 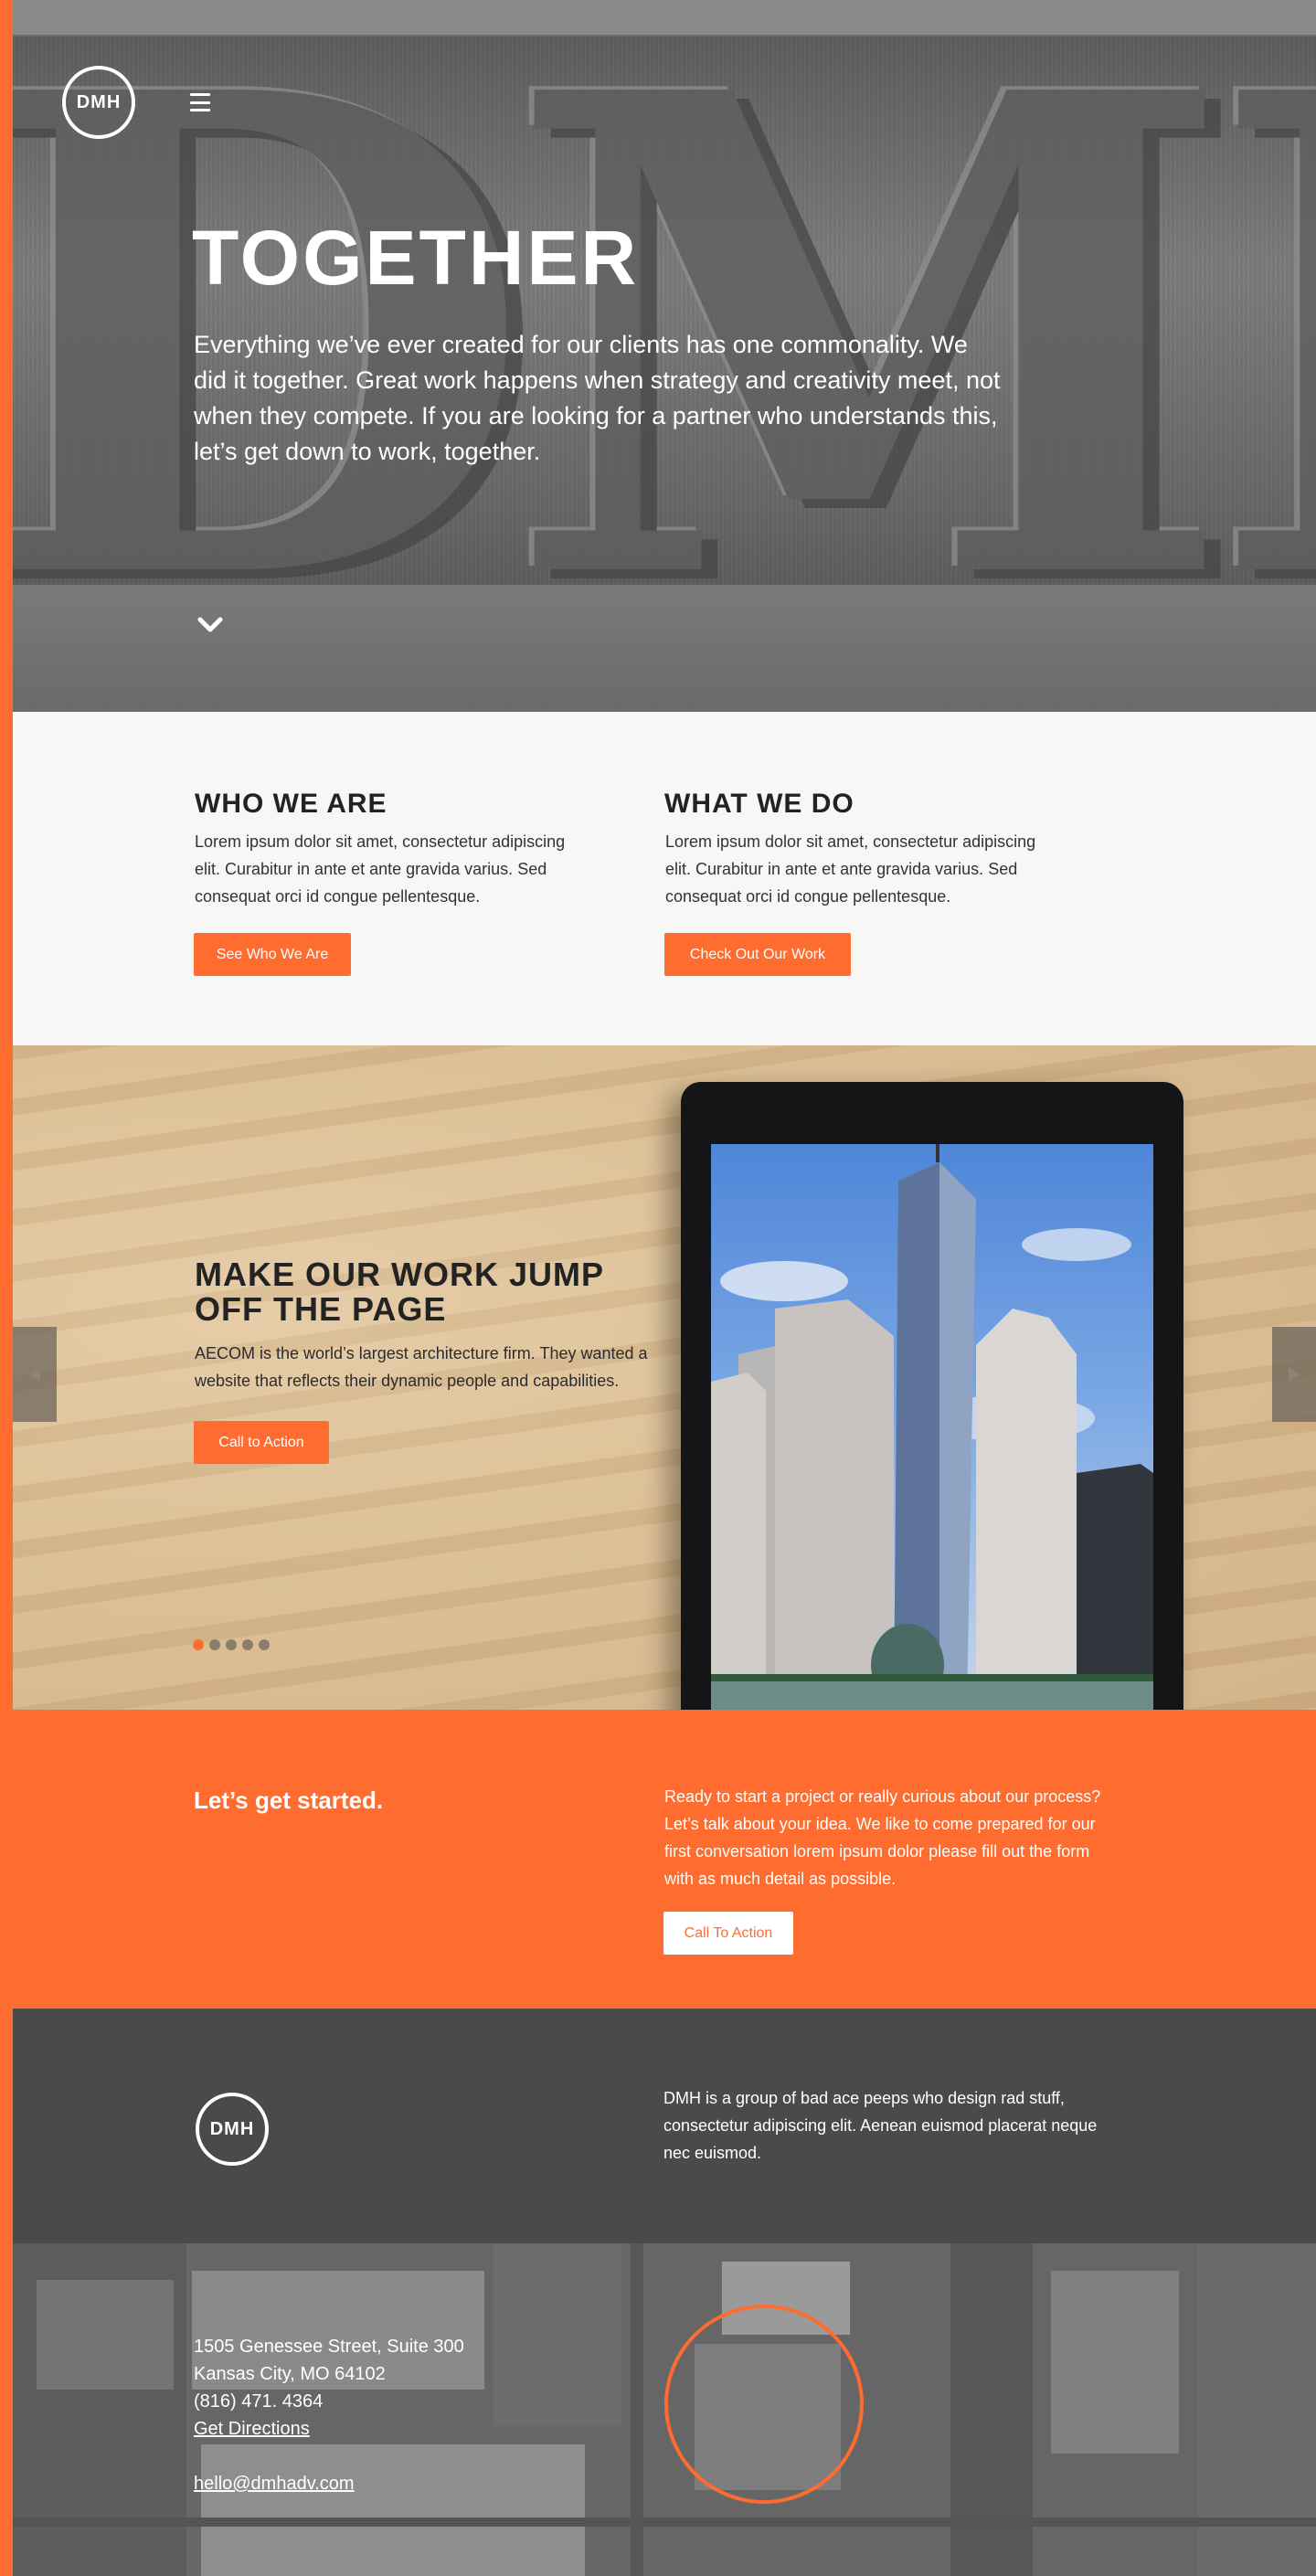 What do you see at coordinates (658, 648) in the screenshot?
I see `hero-backdrop-floor` at bounding box center [658, 648].